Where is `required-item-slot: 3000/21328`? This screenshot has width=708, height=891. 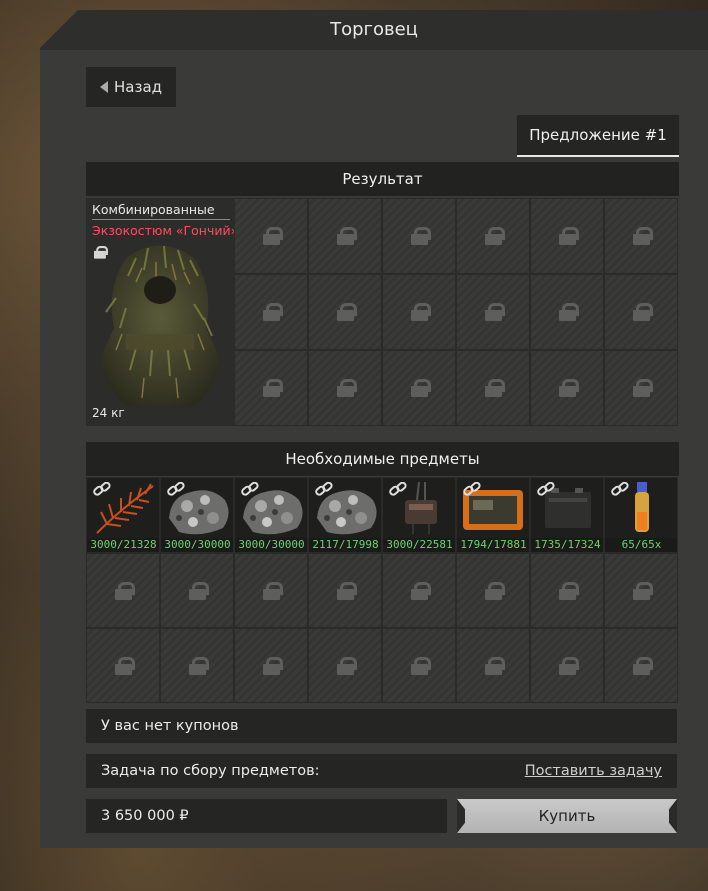
required-item-slot: 3000/21328 is located at coordinates (123, 515).